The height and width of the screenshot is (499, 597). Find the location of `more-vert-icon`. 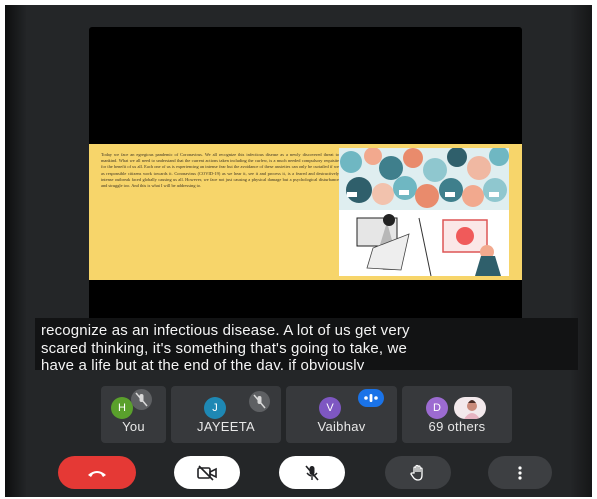

more-vert-icon is located at coordinates (520, 472).